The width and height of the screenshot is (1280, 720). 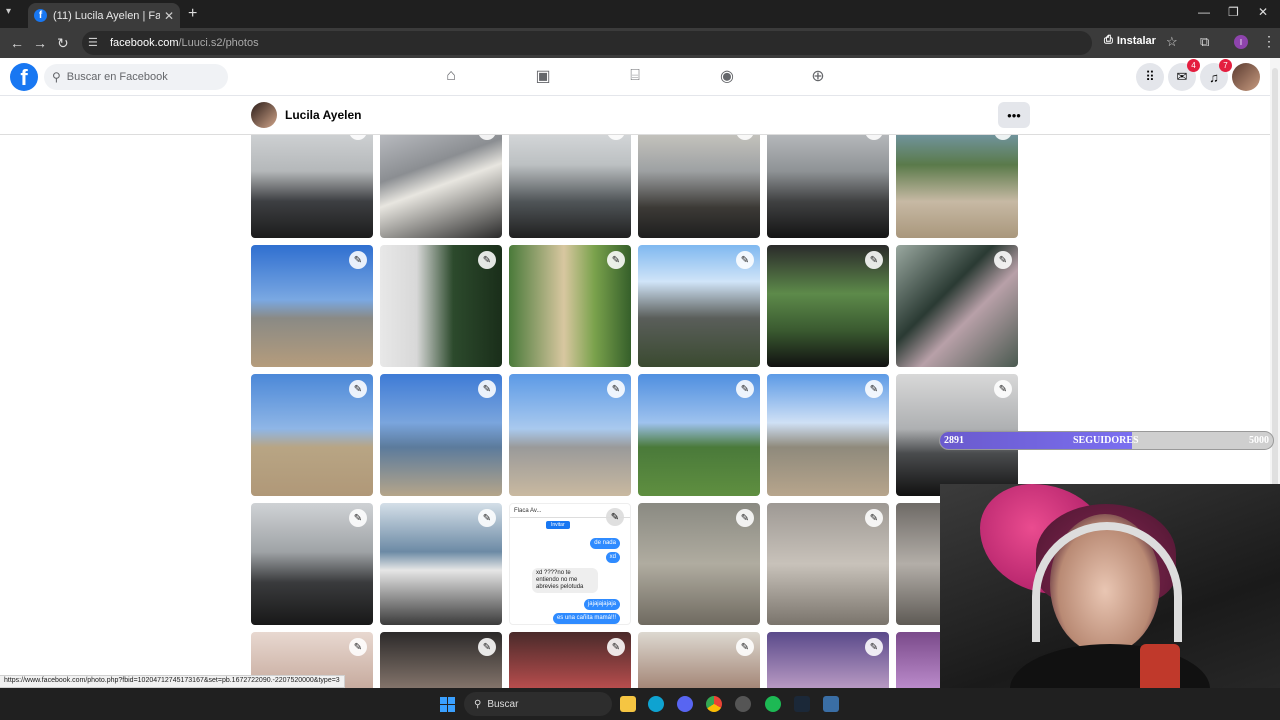 I want to click on browser-tab-facebook: f (11) Lucila Ayelen | Facebook ✕, so click(x=104, y=15).